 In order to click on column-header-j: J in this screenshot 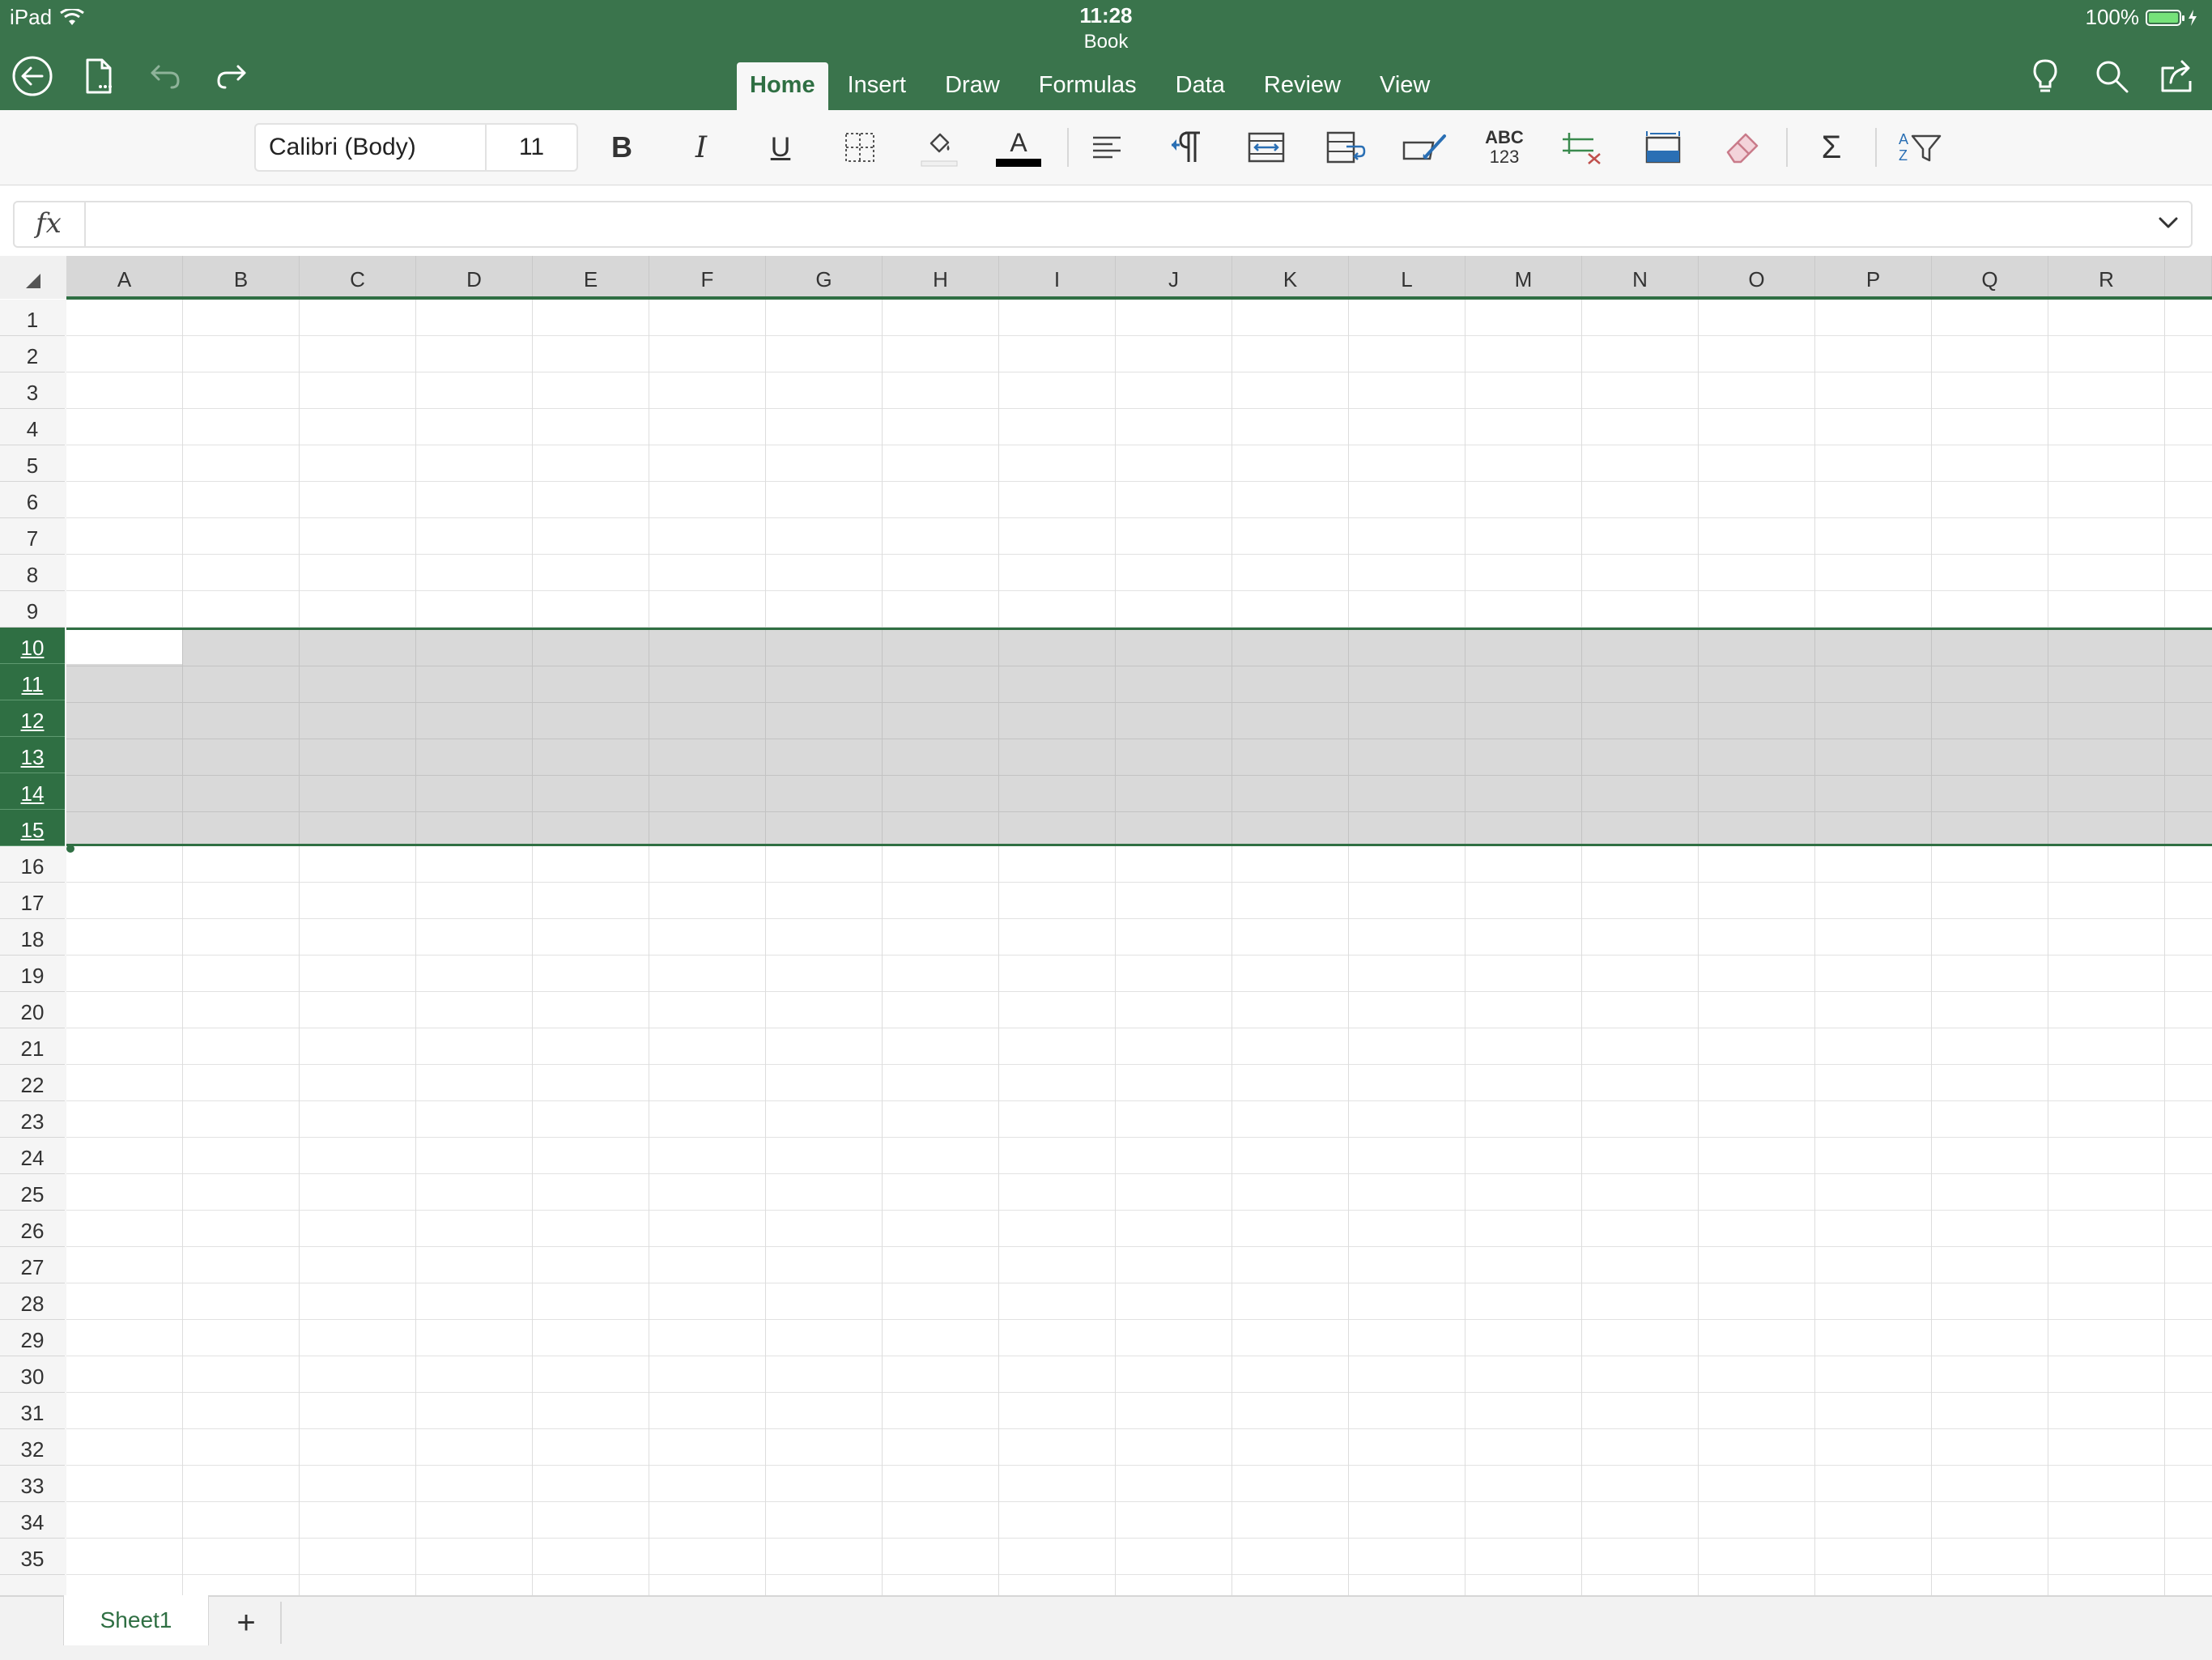, I will do `click(1174, 278)`.